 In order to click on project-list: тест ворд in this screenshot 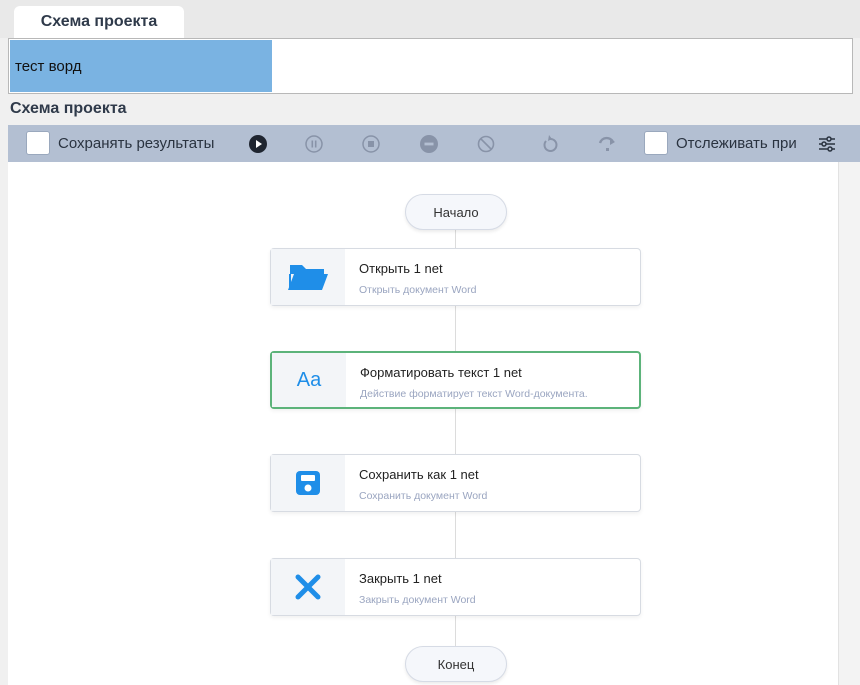, I will do `click(430, 66)`.